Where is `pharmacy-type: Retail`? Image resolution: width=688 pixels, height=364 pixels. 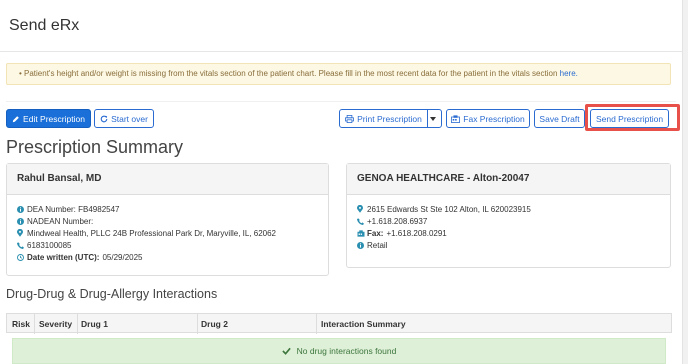 pharmacy-type: Retail is located at coordinates (377, 245).